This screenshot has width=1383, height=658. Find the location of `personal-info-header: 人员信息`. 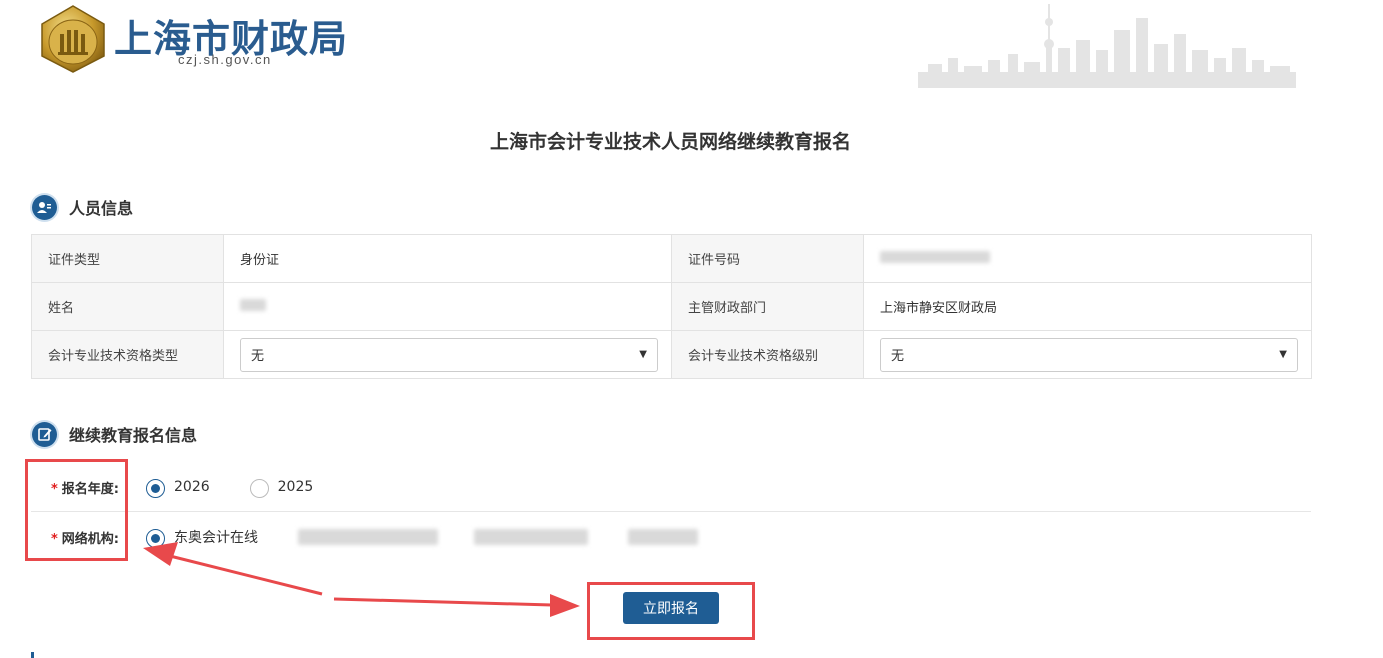

personal-info-header: 人员信息 is located at coordinates (82, 207).